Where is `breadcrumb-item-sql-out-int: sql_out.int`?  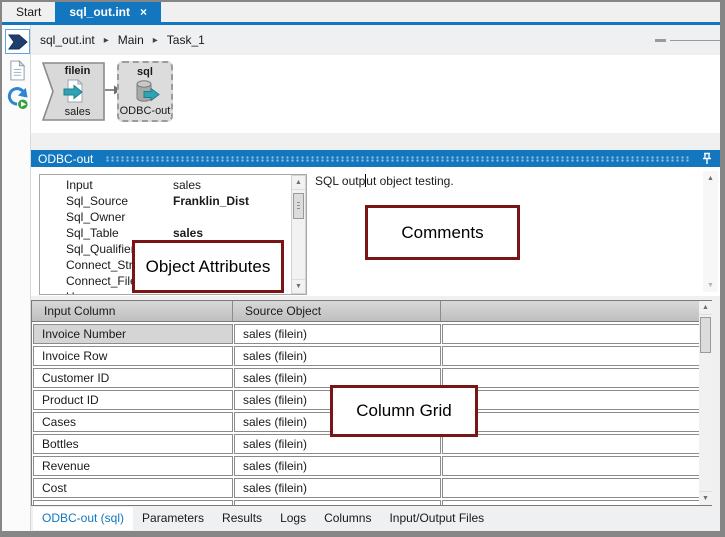
breadcrumb-item-sql-out-int: sql_out.int is located at coordinates (67, 40).